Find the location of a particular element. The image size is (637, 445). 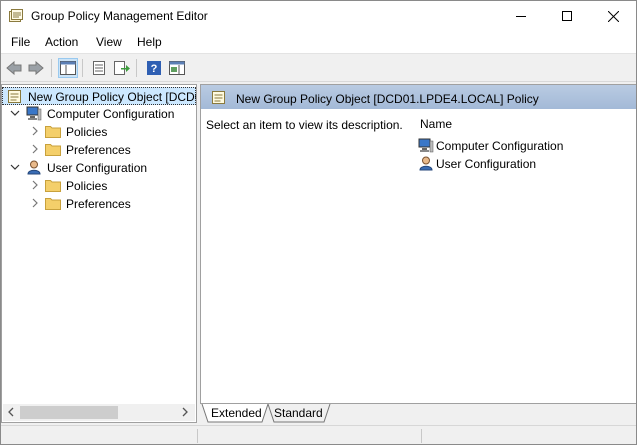

status-bar is located at coordinates (318, 434).